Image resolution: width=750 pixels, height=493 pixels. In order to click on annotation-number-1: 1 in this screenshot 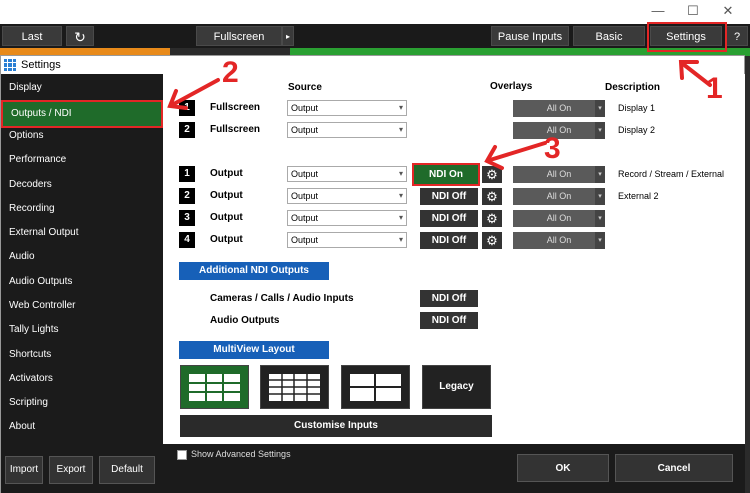, I will do `click(714, 88)`.